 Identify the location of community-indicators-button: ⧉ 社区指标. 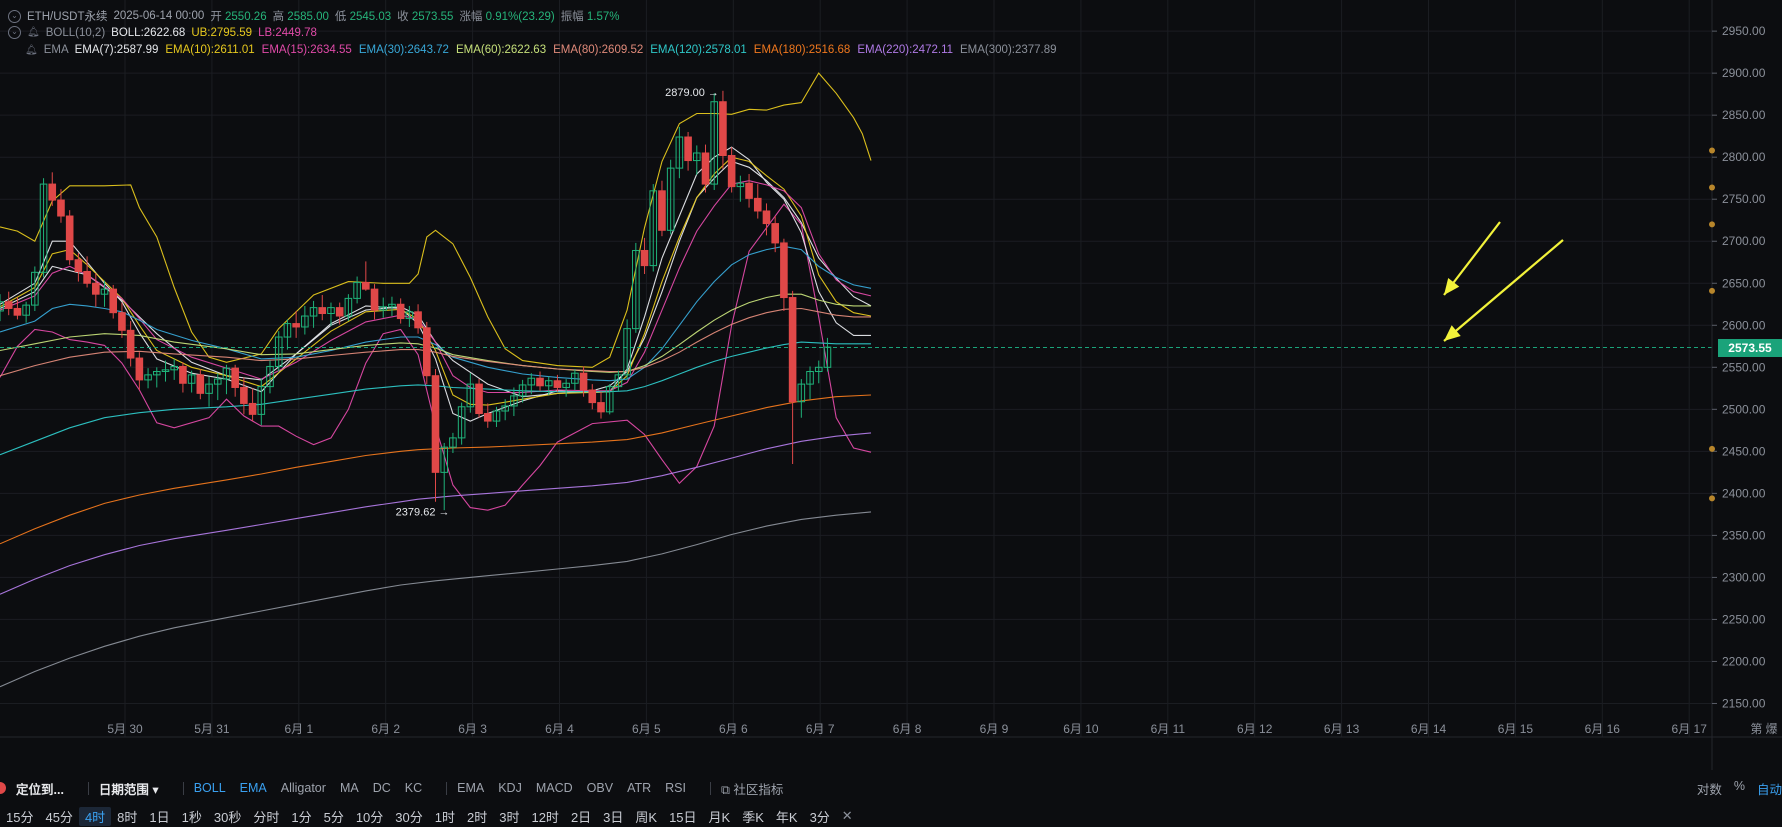
(752, 788).